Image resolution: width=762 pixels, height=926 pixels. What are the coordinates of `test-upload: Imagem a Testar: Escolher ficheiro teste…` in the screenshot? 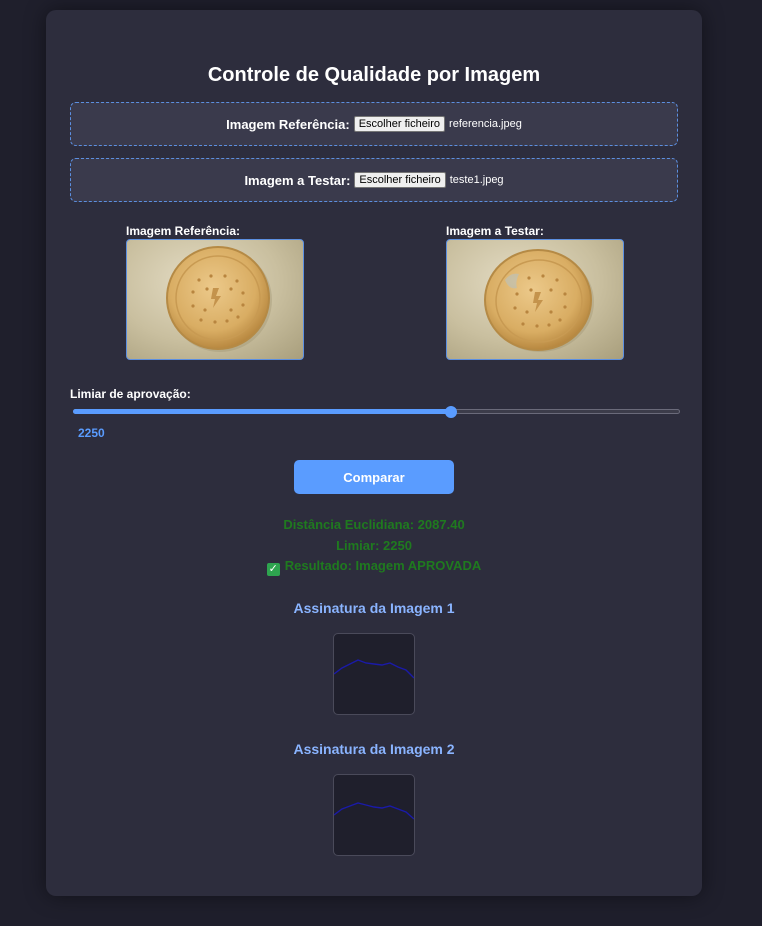 It's located at (374, 180).